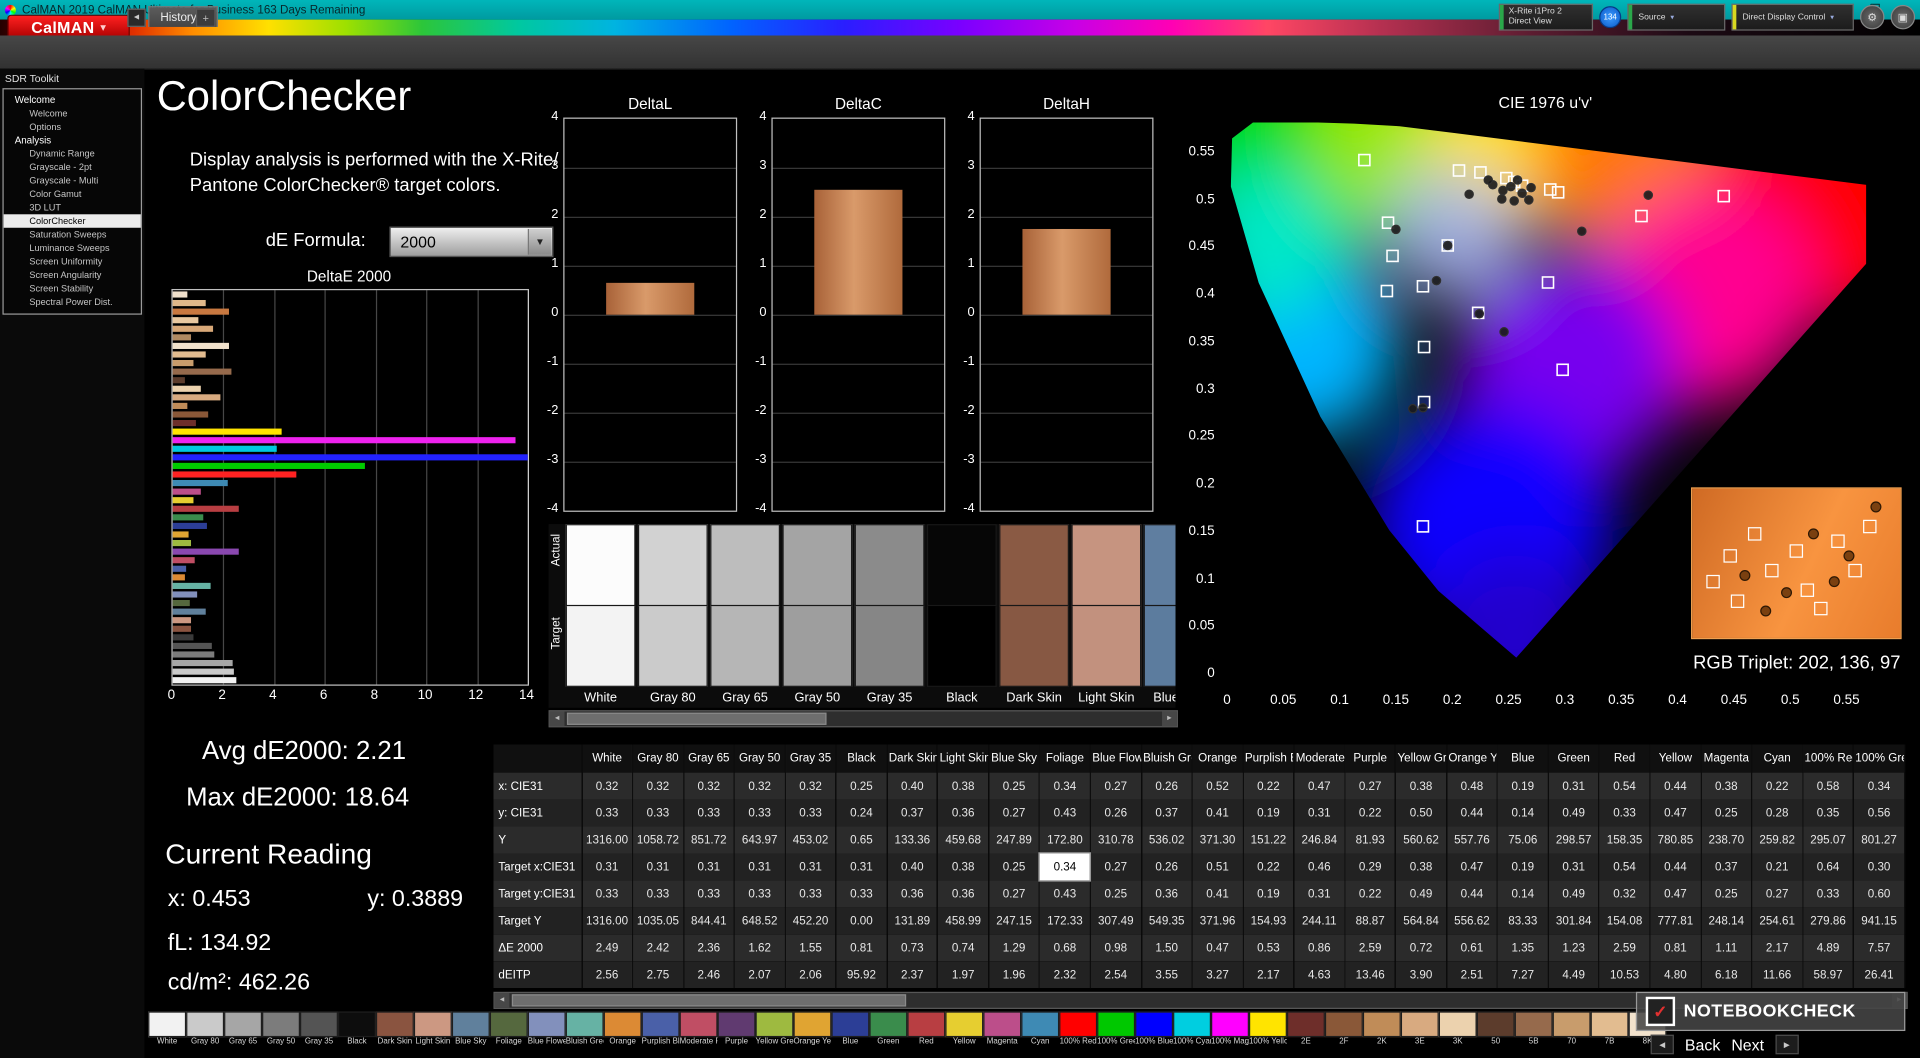  Describe the element at coordinates (1268, 840) in the screenshot. I see `table-cell: 151.22` at that location.